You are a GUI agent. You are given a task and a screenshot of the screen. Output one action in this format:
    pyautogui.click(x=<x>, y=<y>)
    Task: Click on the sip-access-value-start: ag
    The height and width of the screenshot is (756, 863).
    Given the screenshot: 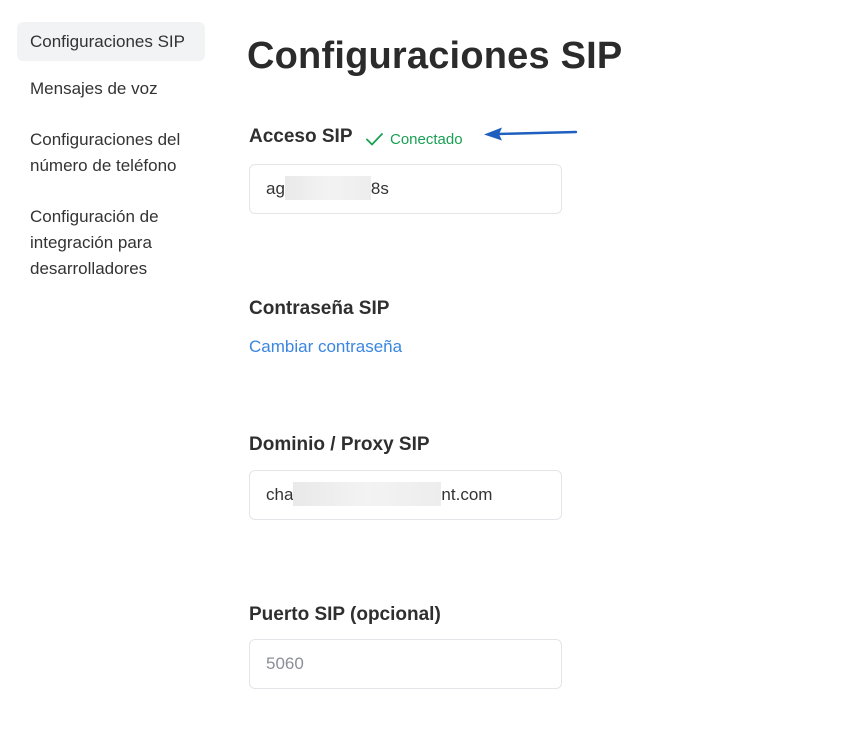 What is the action you would take?
    pyautogui.click(x=275, y=188)
    